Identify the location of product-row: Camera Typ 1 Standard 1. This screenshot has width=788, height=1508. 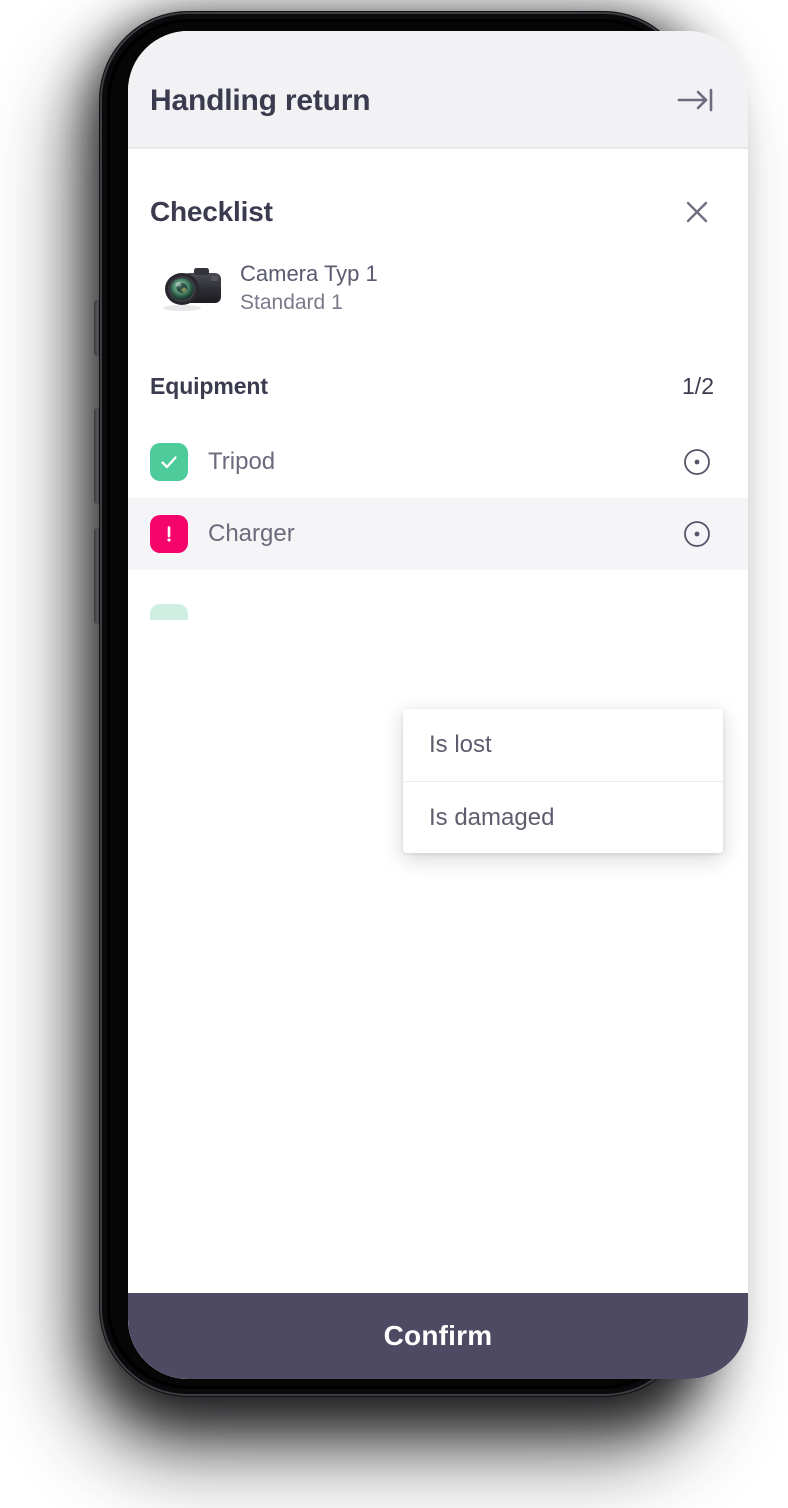
(438, 277).